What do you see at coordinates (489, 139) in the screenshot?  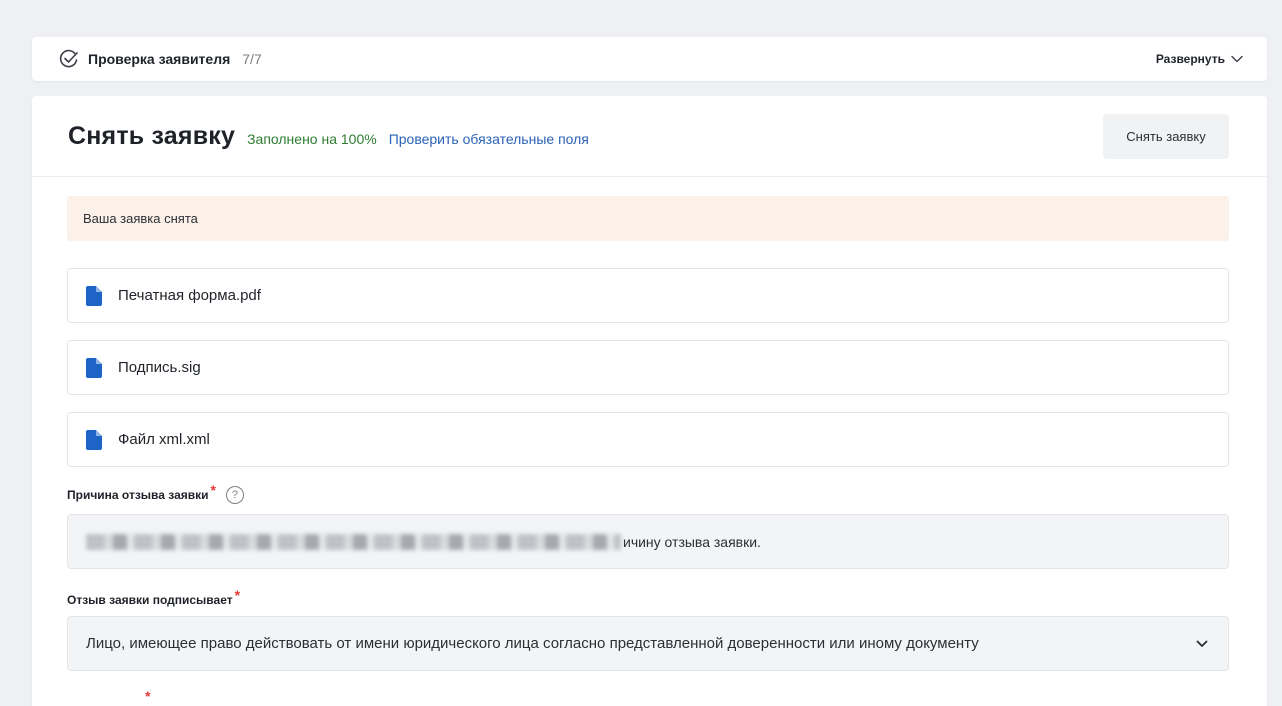 I see `check-required-fields-link: Проверить обязательные поля` at bounding box center [489, 139].